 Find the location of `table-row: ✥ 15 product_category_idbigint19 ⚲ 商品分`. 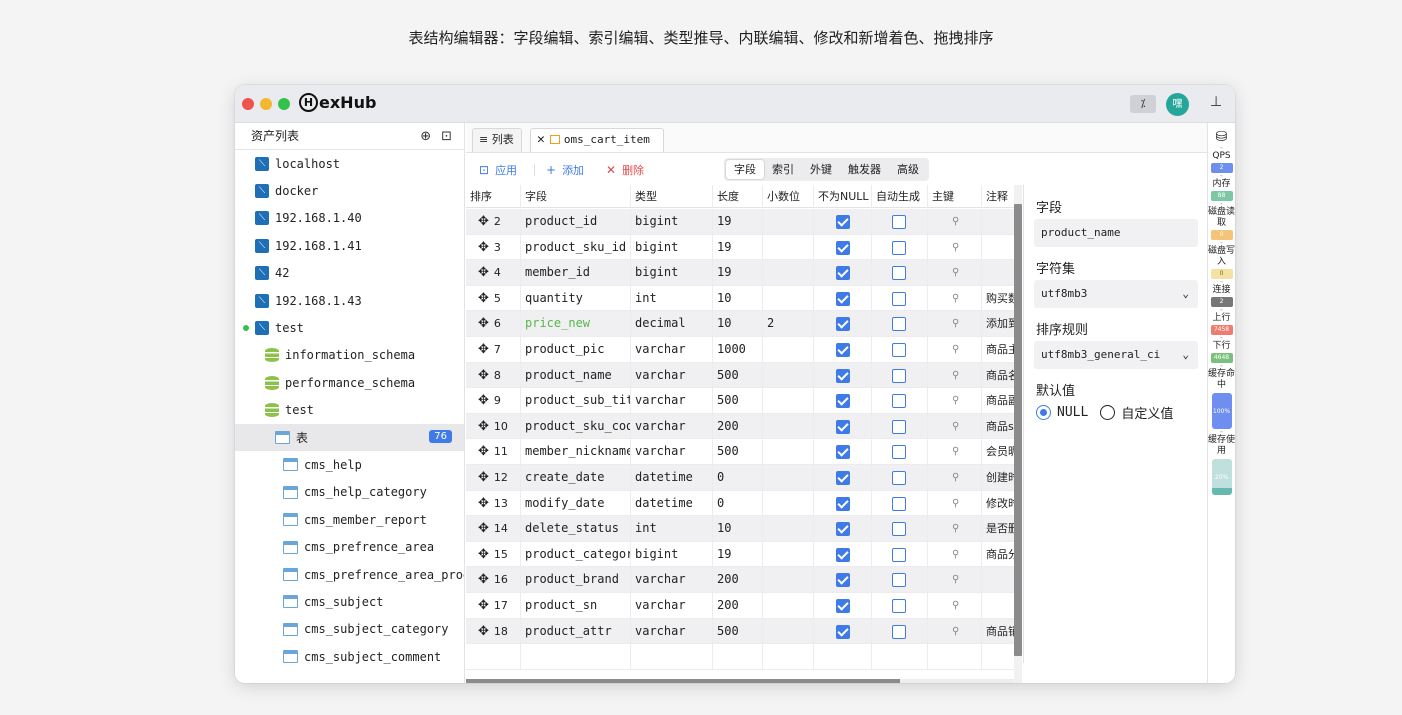

table-row: ✥ 15 product_category_idbigint19 ⚲ 商品分 is located at coordinates (740, 554).